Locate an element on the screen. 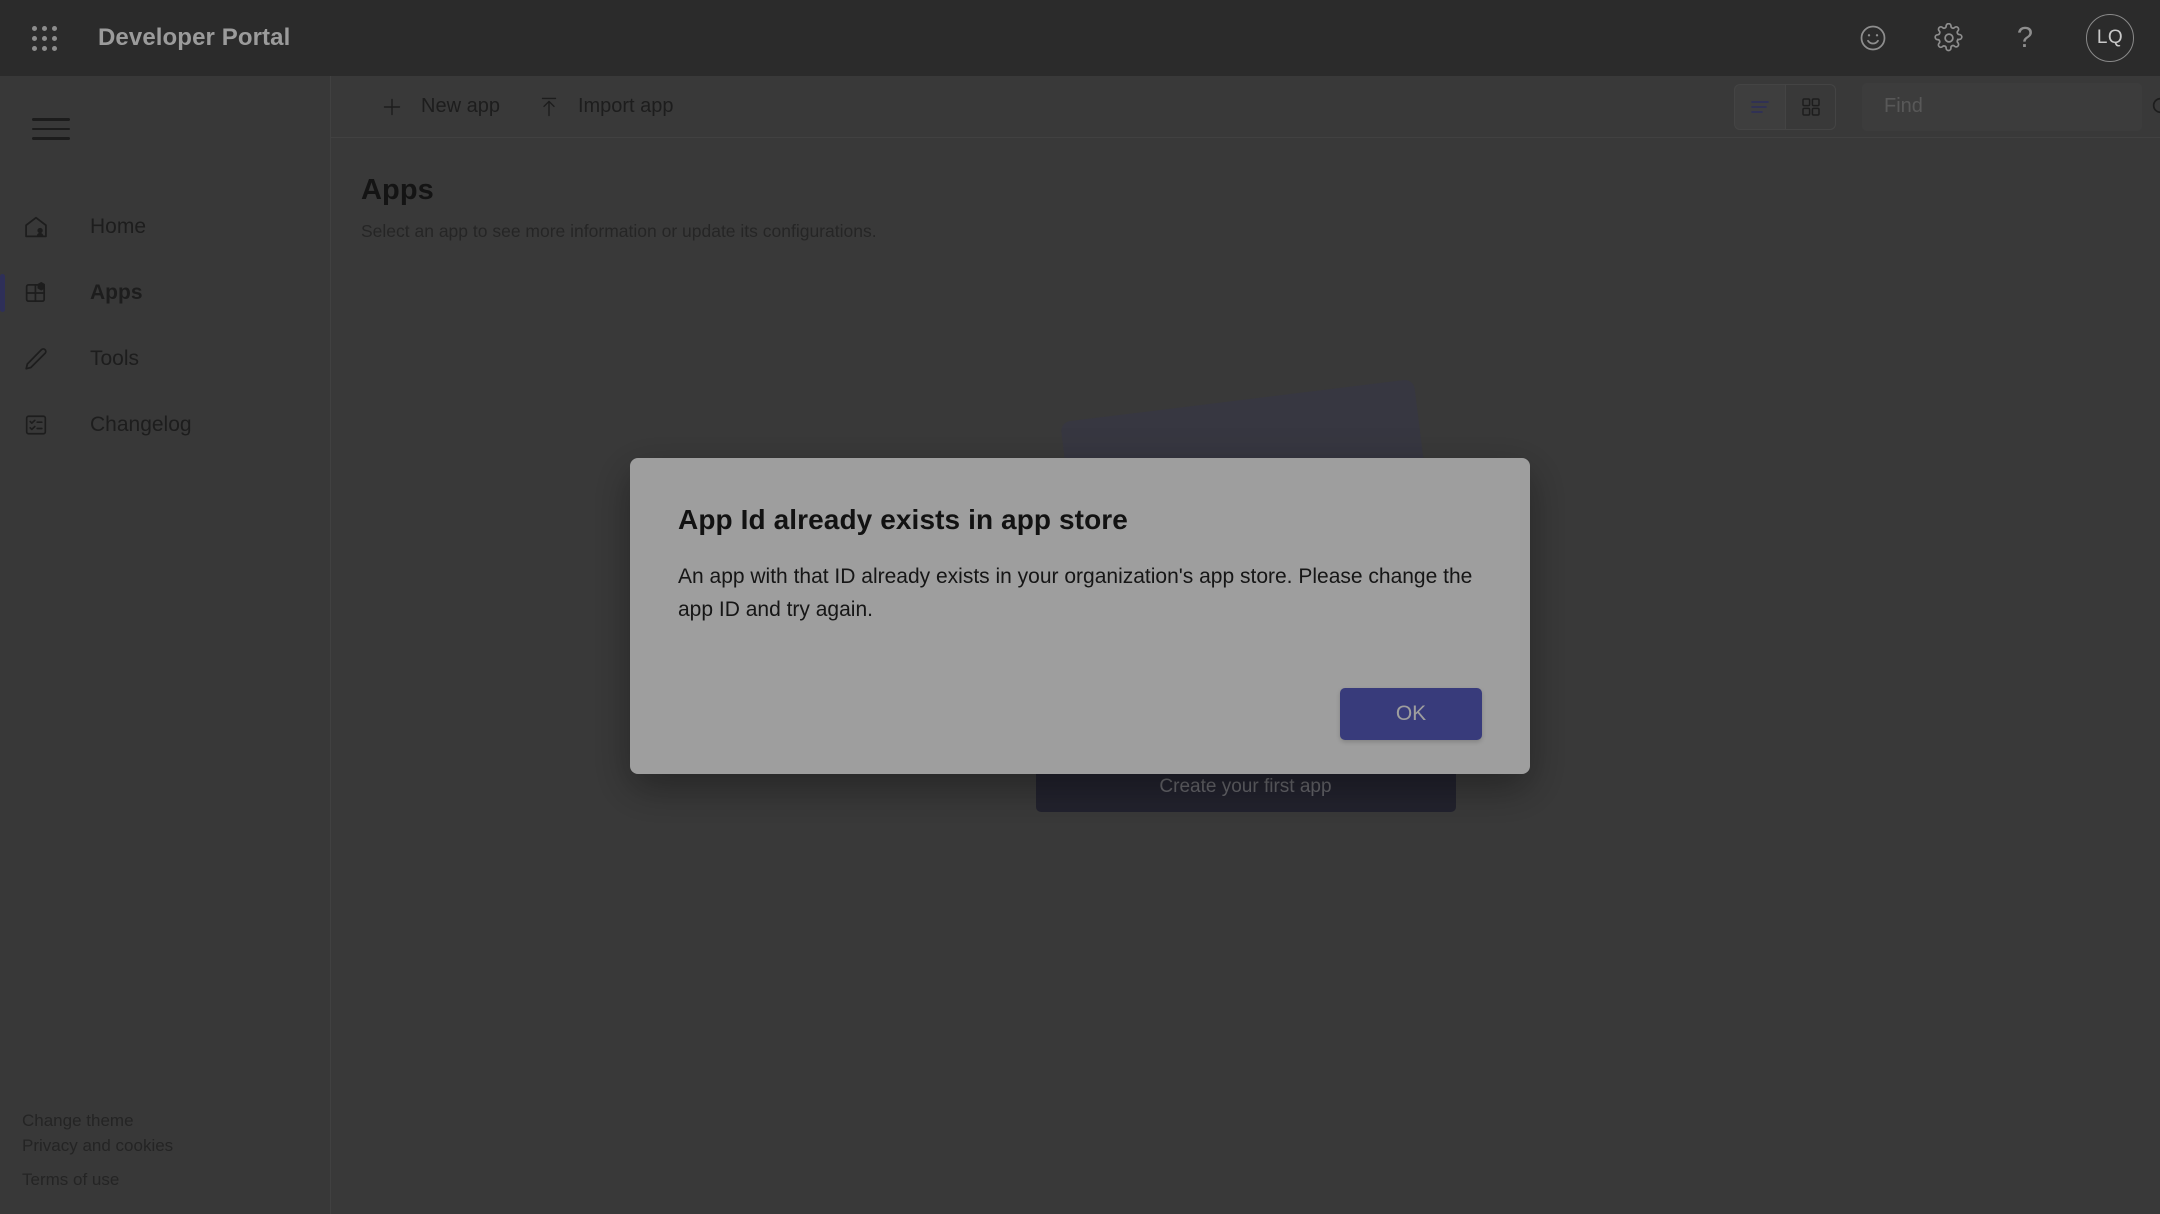 The image size is (2160, 1214). avatar-initials: LQ is located at coordinates (2110, 37).